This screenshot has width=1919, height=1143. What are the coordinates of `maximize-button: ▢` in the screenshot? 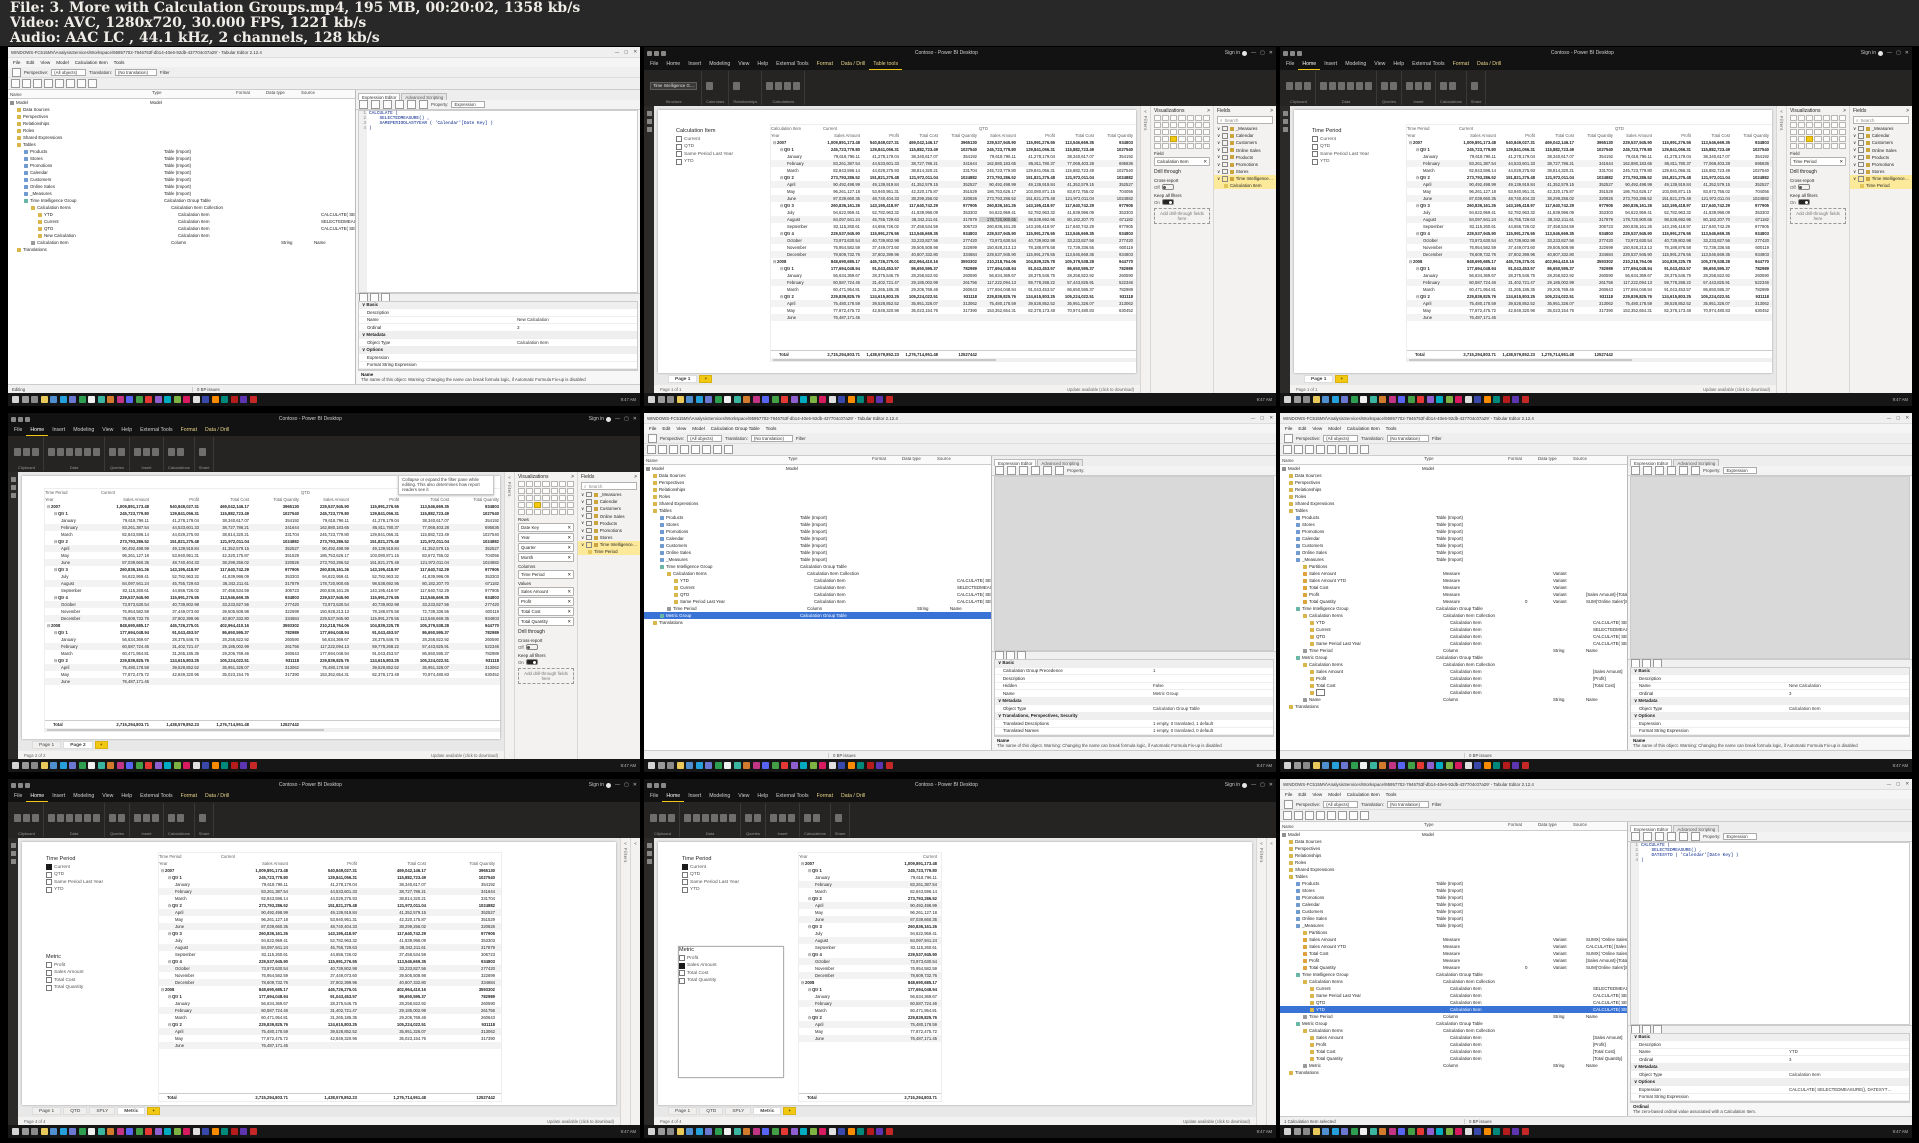 It's located at (626, 785).